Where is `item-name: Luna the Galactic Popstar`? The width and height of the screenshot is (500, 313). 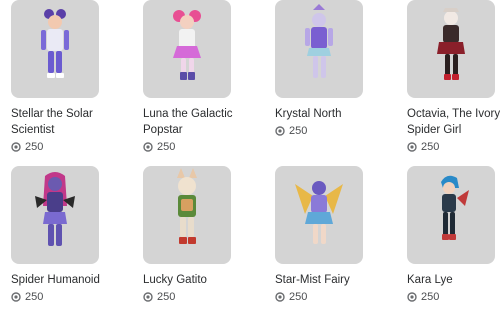 item-name: Luna the Galactic Popstar is located at coordinates (193, 122).